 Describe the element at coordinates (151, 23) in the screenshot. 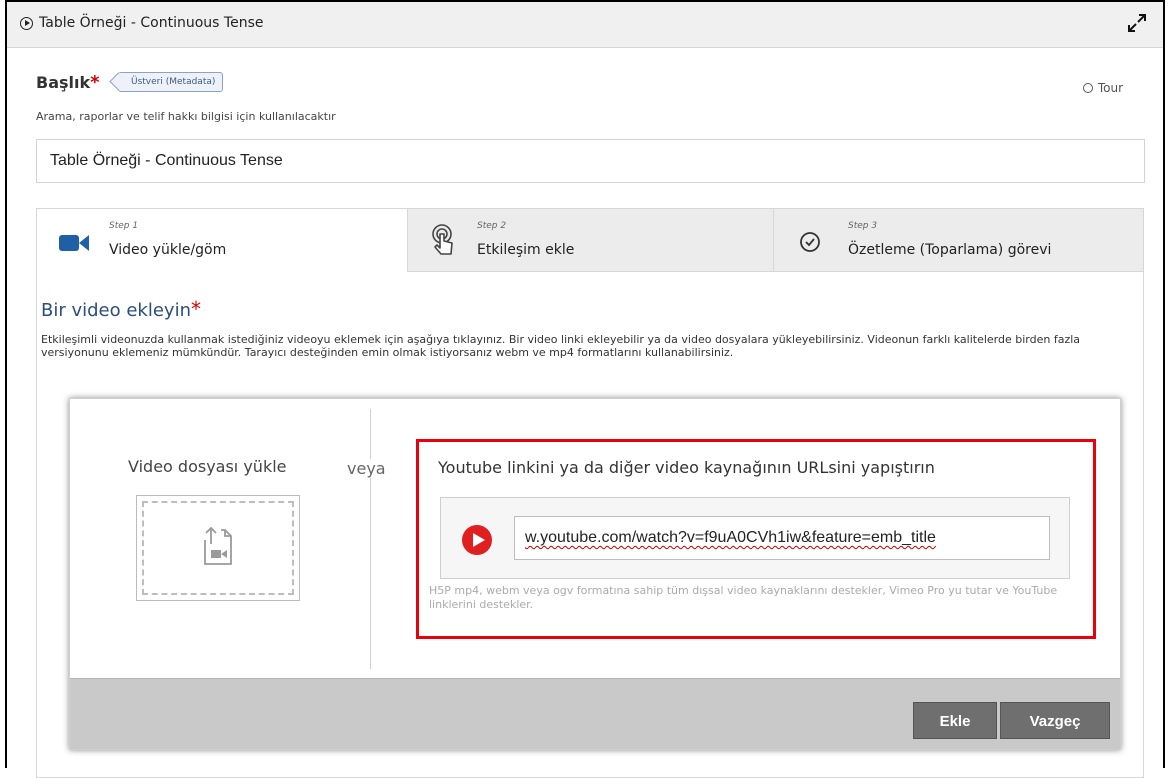

I see `window-title: Table Örneği - Continuous Tense` at that location.